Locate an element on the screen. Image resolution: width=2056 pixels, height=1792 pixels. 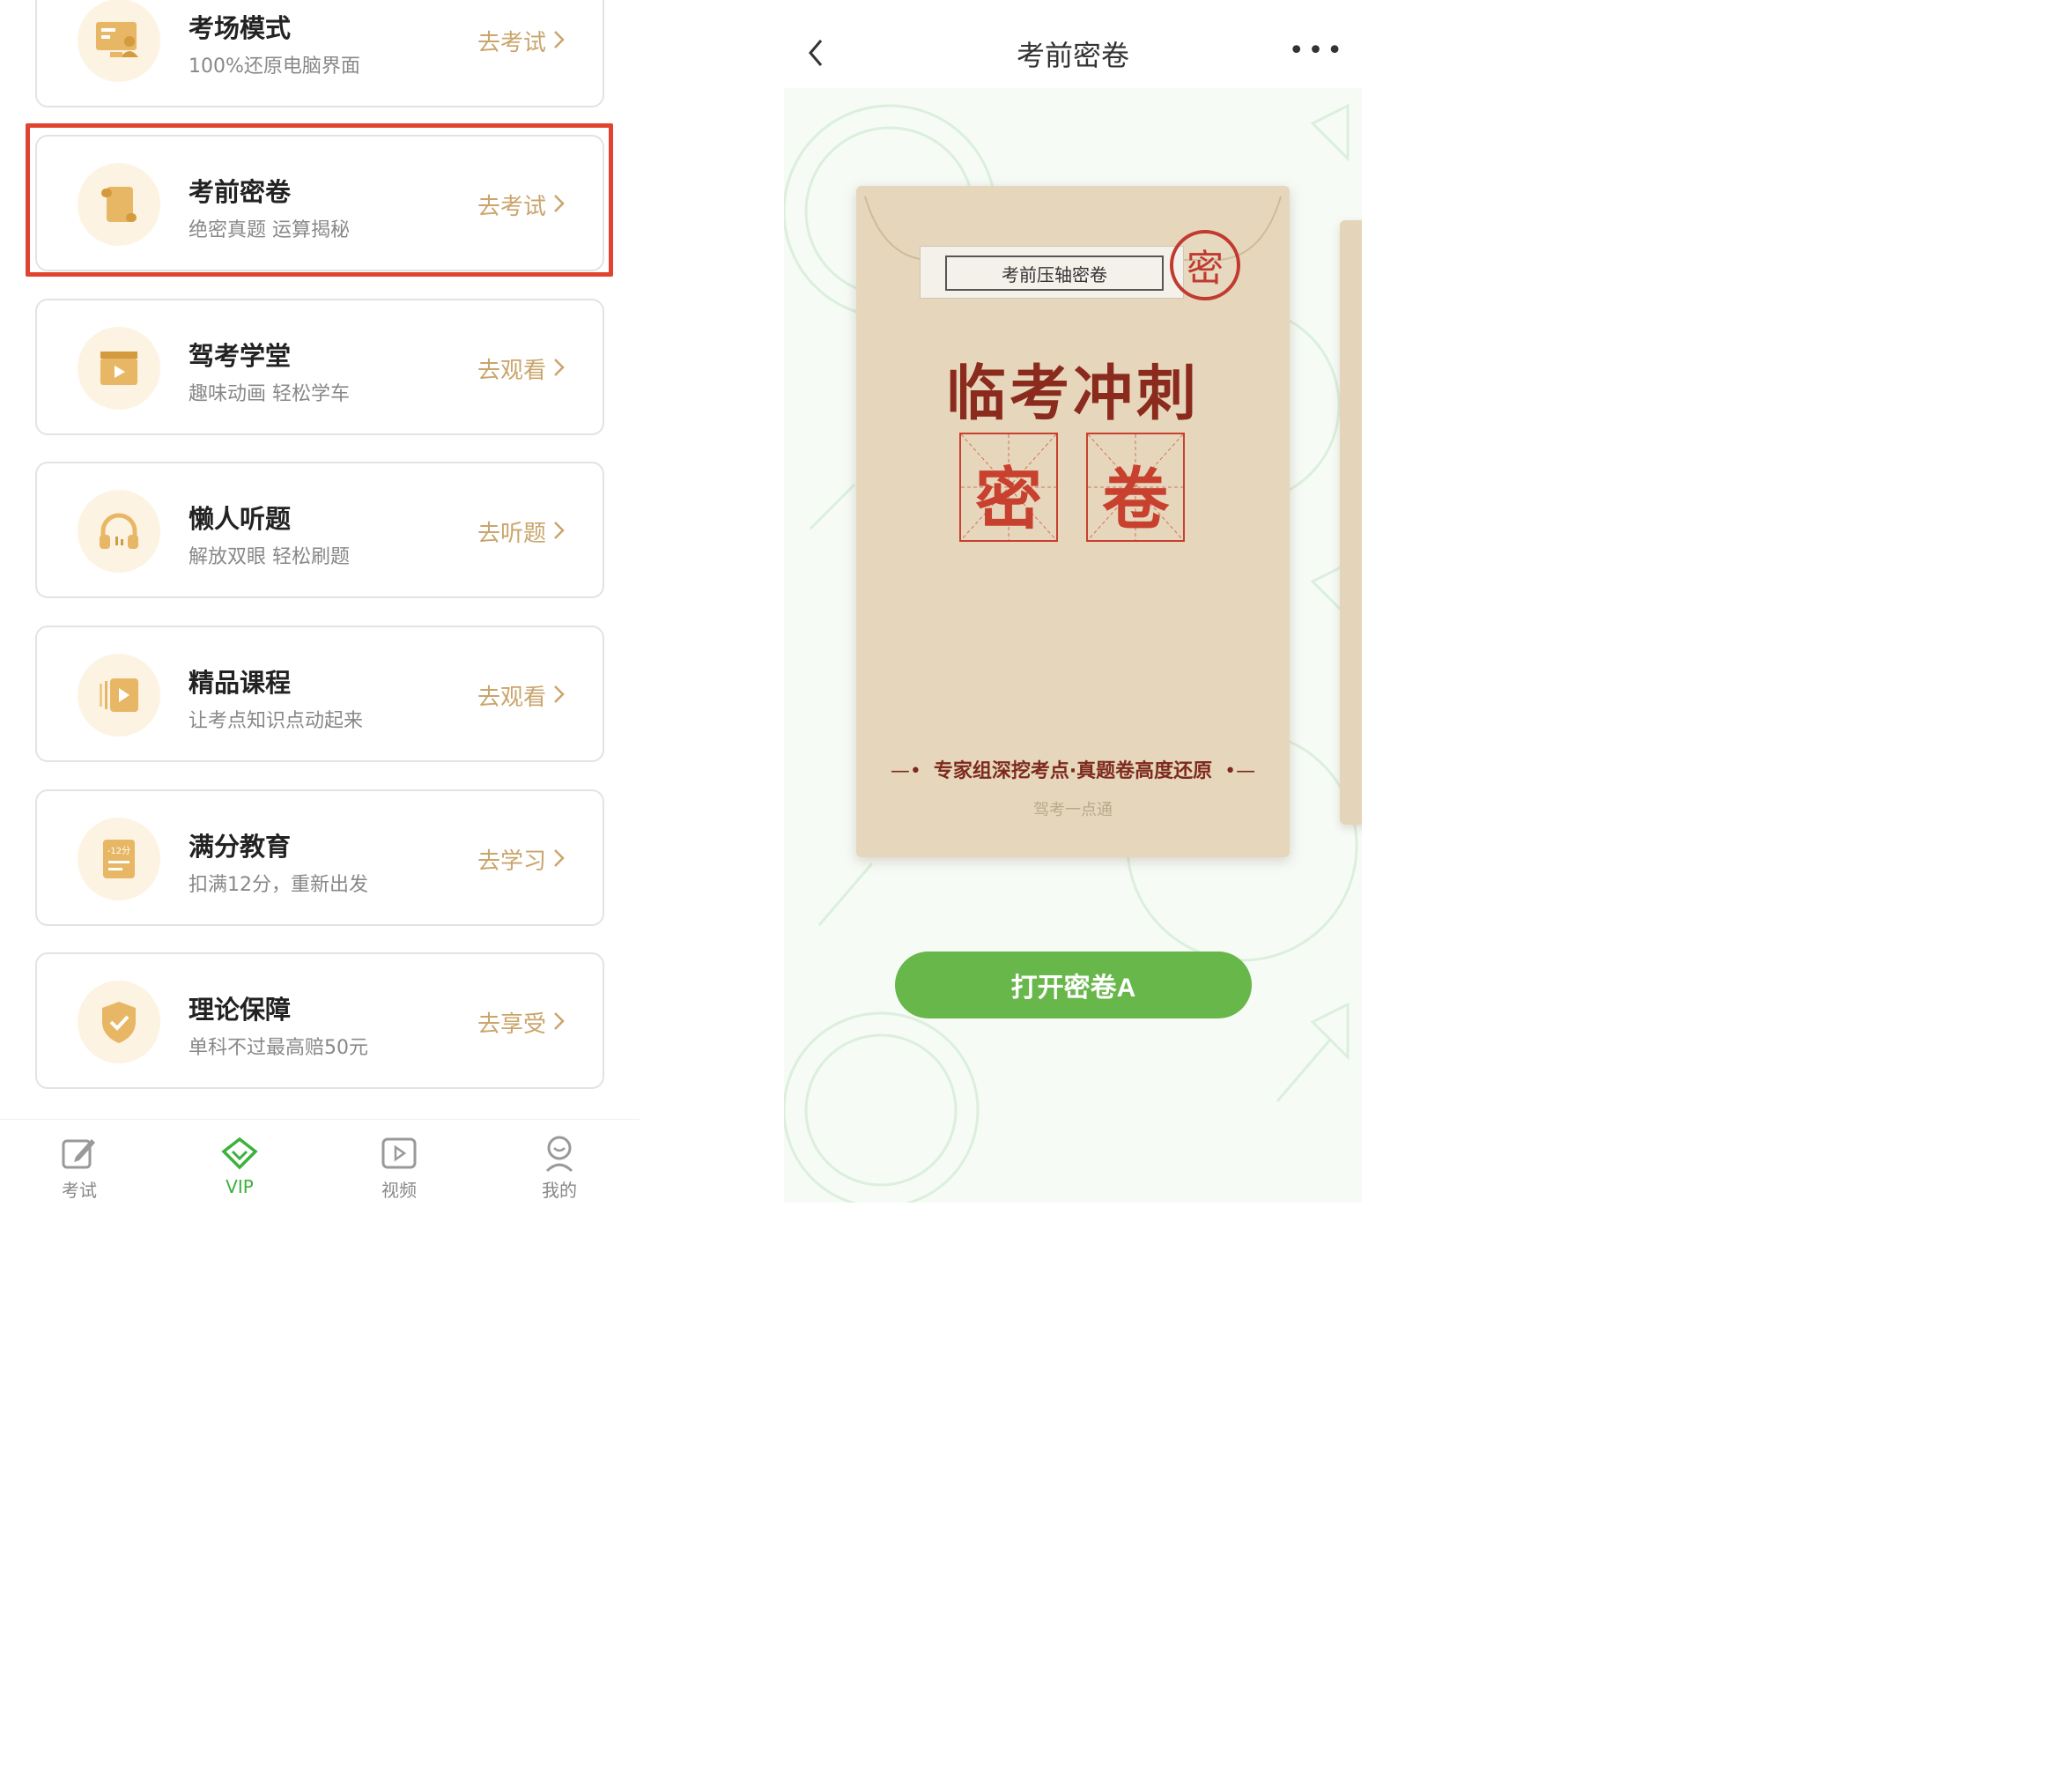
tab-label: 考试 is located at coordinates (79, 1190).